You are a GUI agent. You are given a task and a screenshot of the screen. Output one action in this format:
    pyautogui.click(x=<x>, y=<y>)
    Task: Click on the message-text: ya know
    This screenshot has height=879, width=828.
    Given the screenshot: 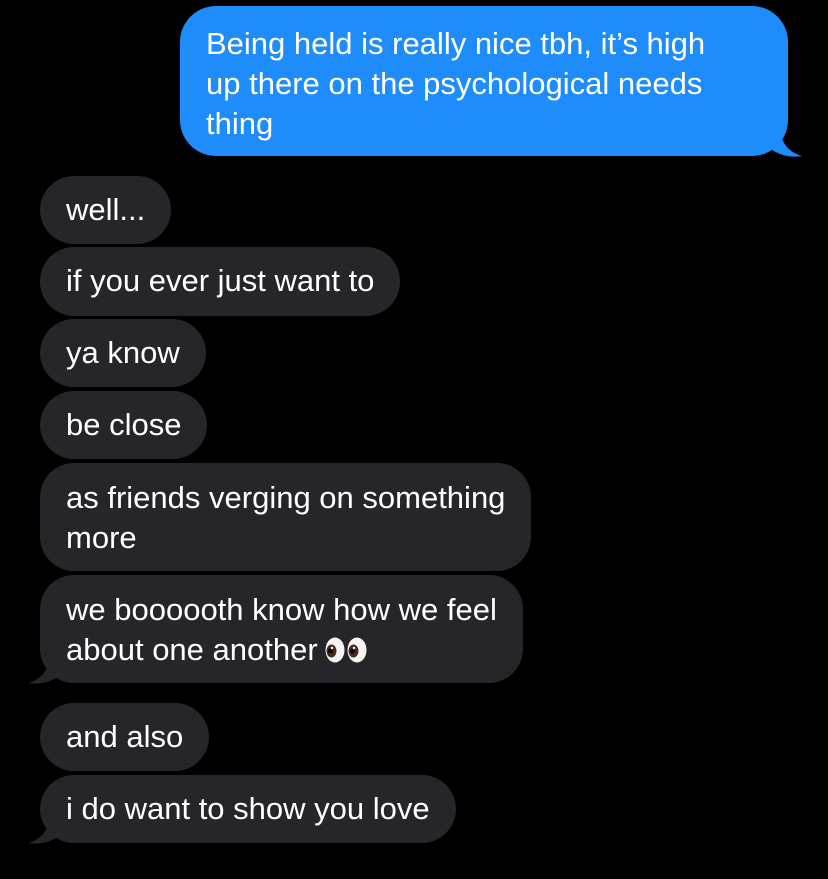 What is the action you would take?
    pyautogui.click(x=123, y=352)
    